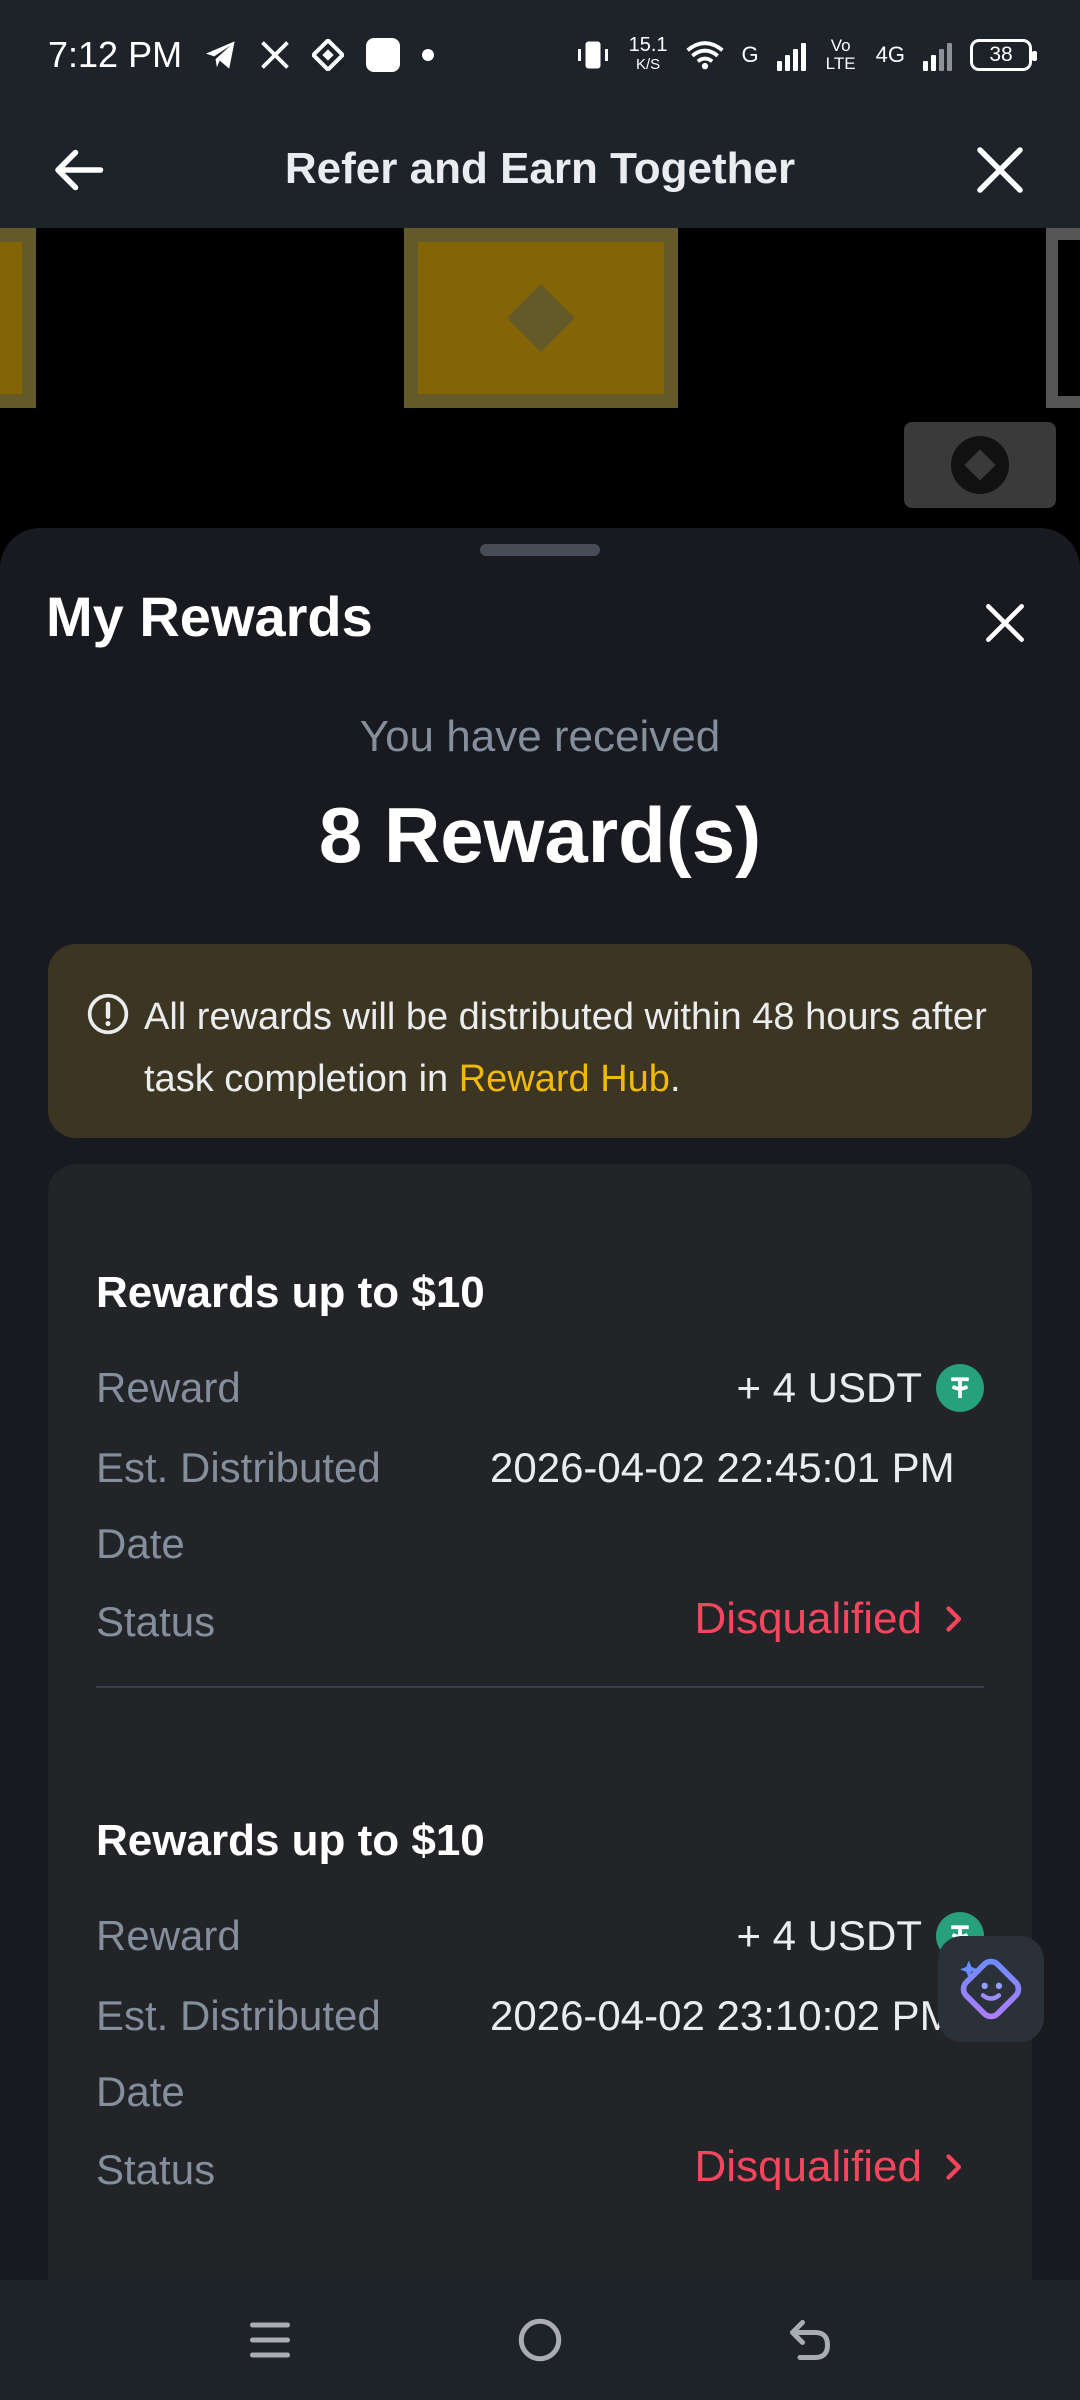  What do you see at coordinates (564, 1079) in the screenshot?
I see `reward-hub-link: Reward Hub` at bounding box center [564, 1079].